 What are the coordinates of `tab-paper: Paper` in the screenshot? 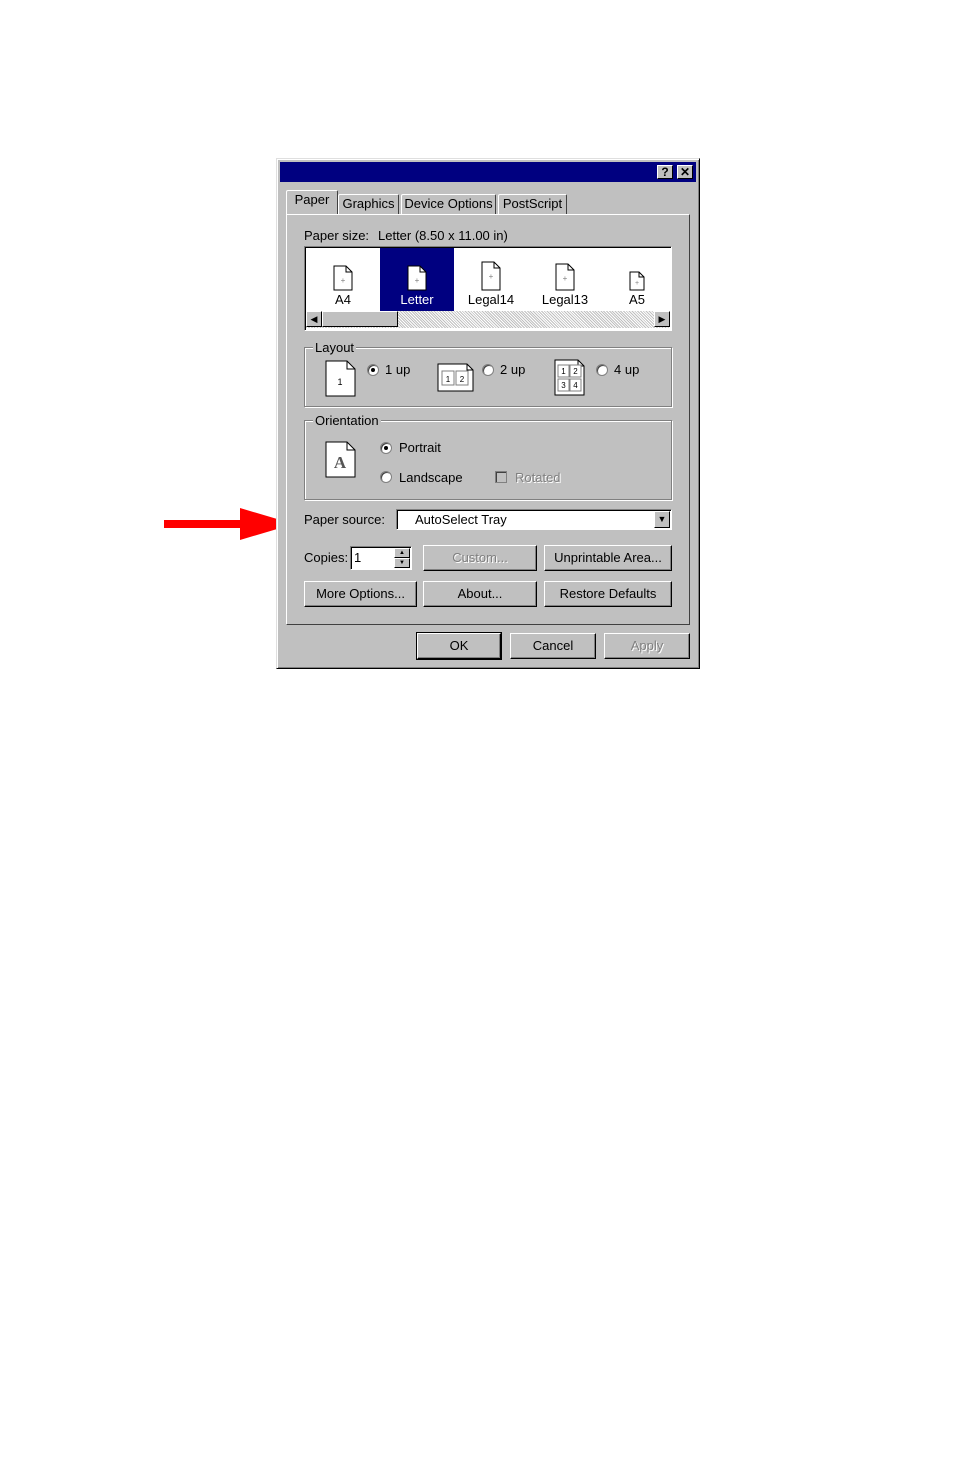 It's located at (312, 202).